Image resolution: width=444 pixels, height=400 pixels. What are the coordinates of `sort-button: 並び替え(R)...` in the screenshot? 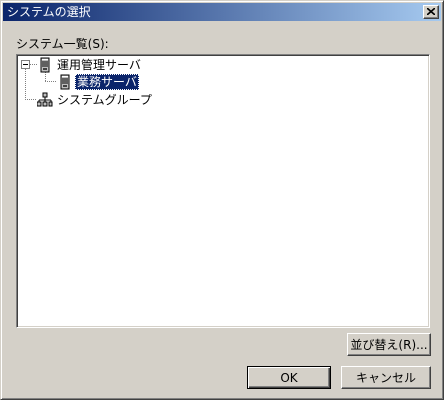 It's located at (389, 344).